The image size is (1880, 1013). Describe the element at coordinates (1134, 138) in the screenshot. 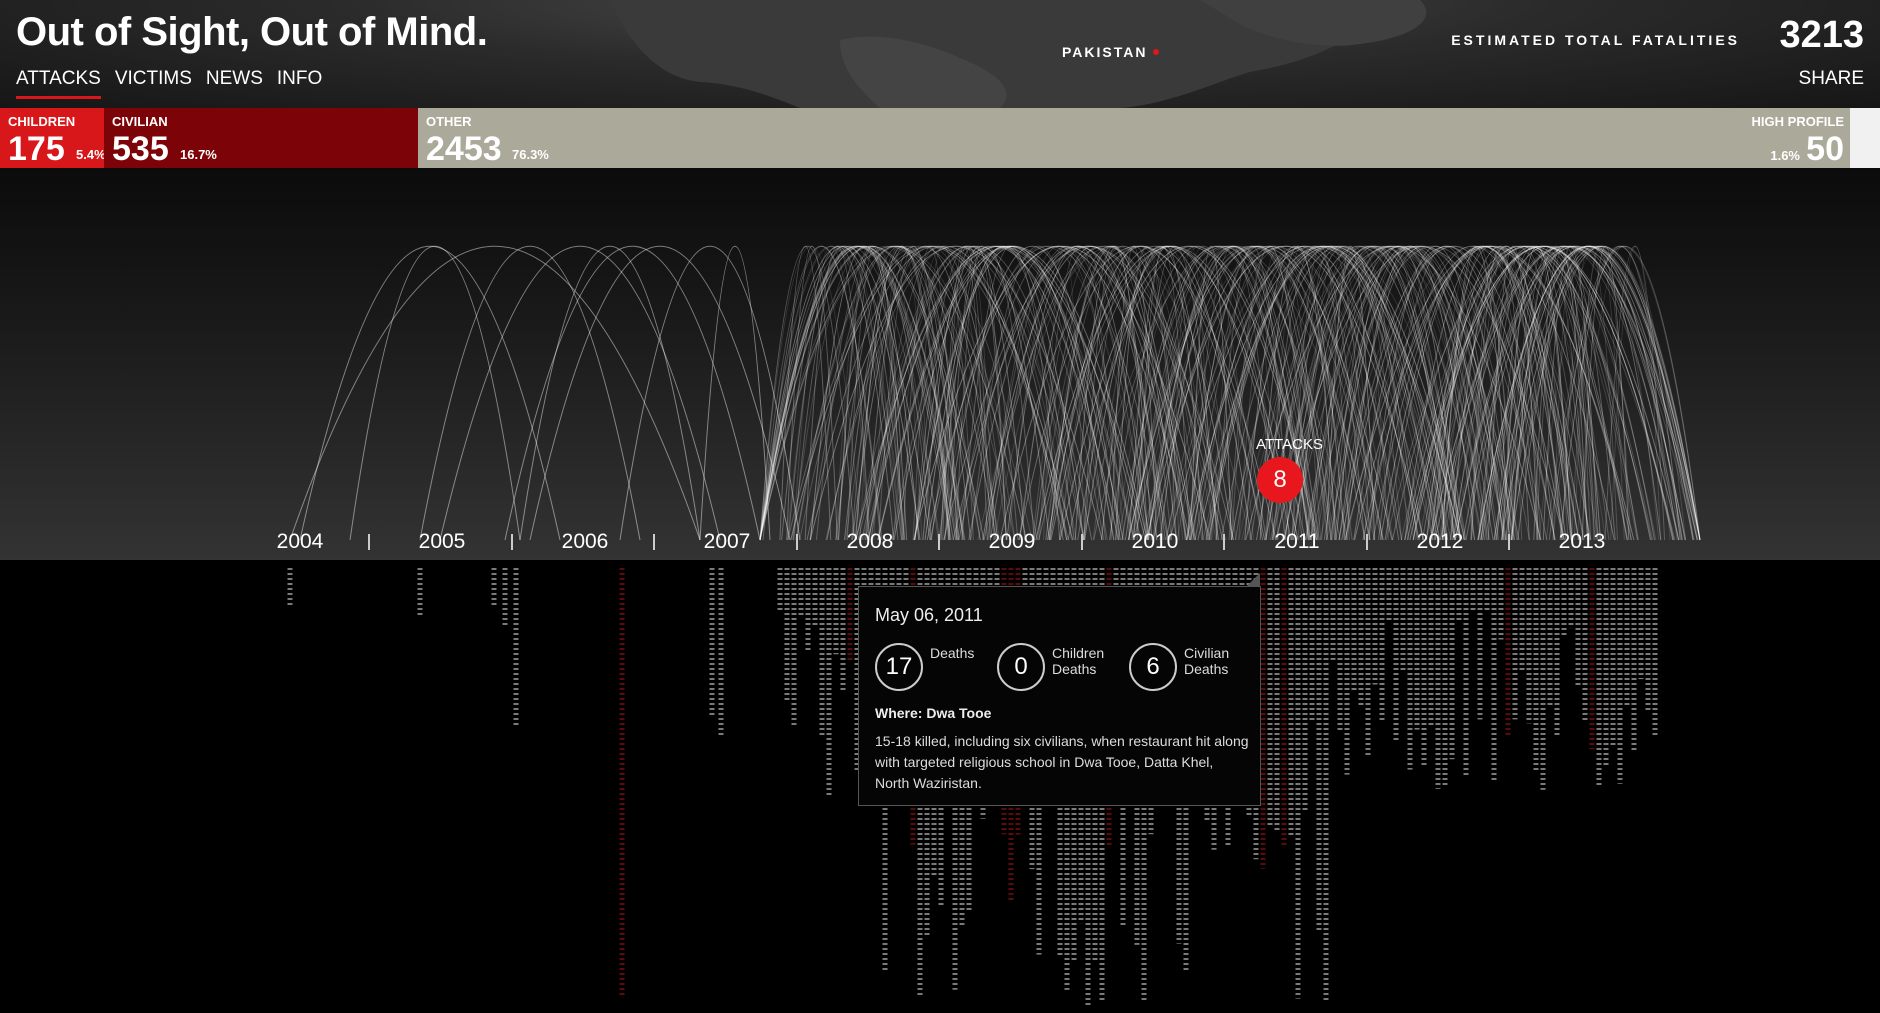

I see `category-other: OTHER 2453 76.3% HIGH PROFILE 1.6% 50` at that location.